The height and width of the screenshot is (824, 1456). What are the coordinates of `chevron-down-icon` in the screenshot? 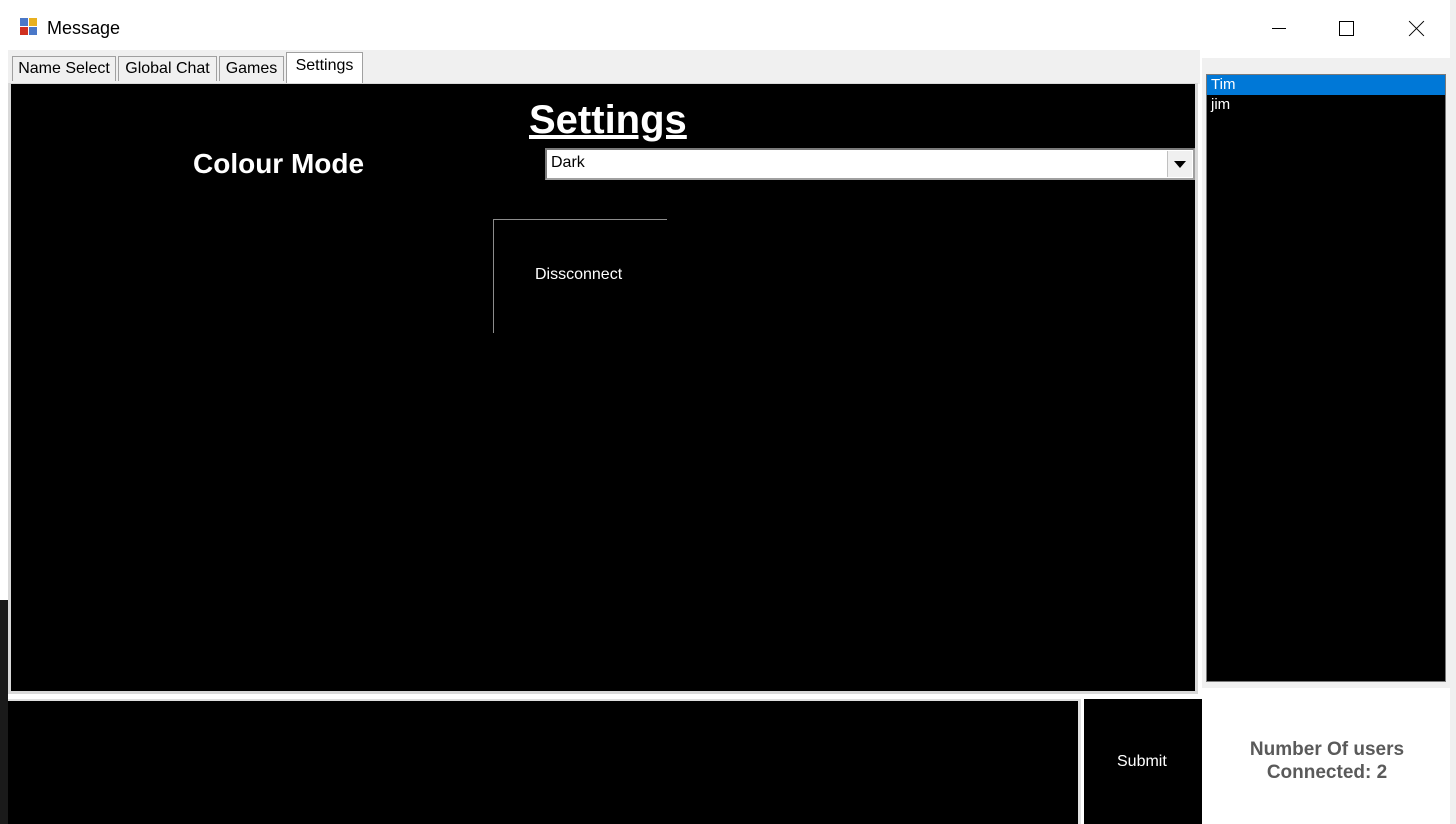 It's located at (1180, 164).